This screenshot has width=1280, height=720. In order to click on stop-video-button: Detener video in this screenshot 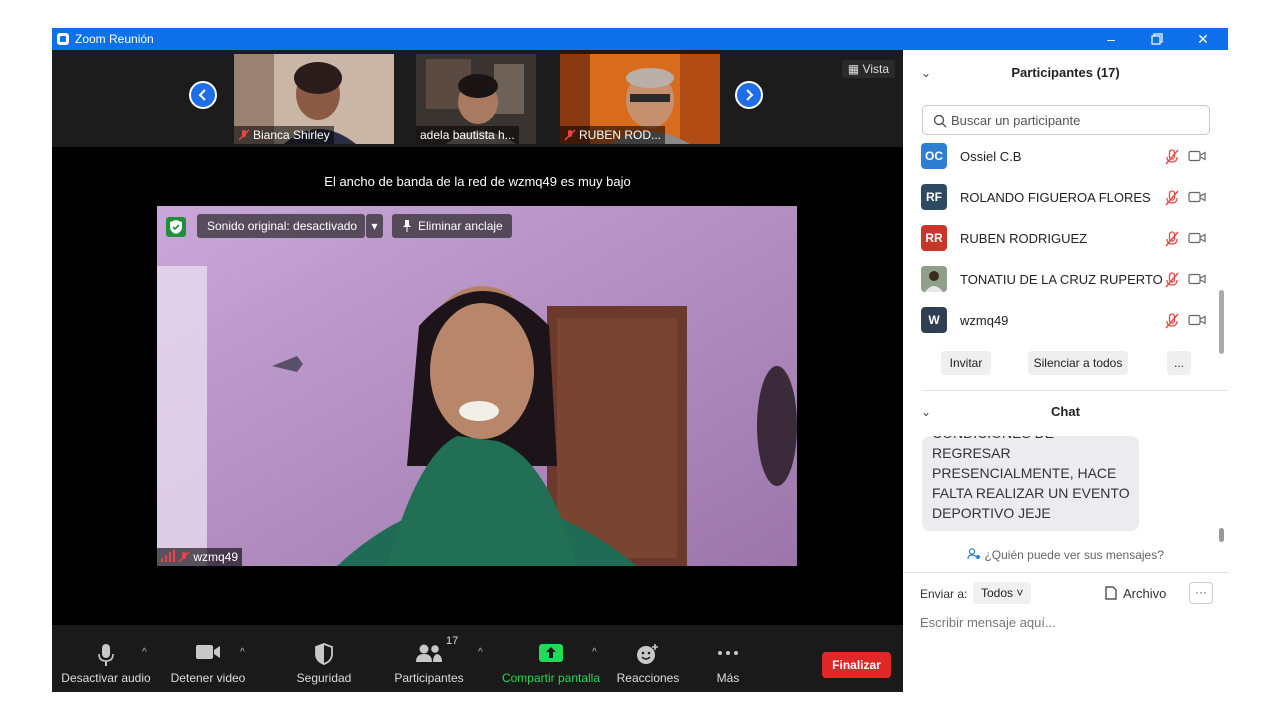, I will do `click(208, 658)`.